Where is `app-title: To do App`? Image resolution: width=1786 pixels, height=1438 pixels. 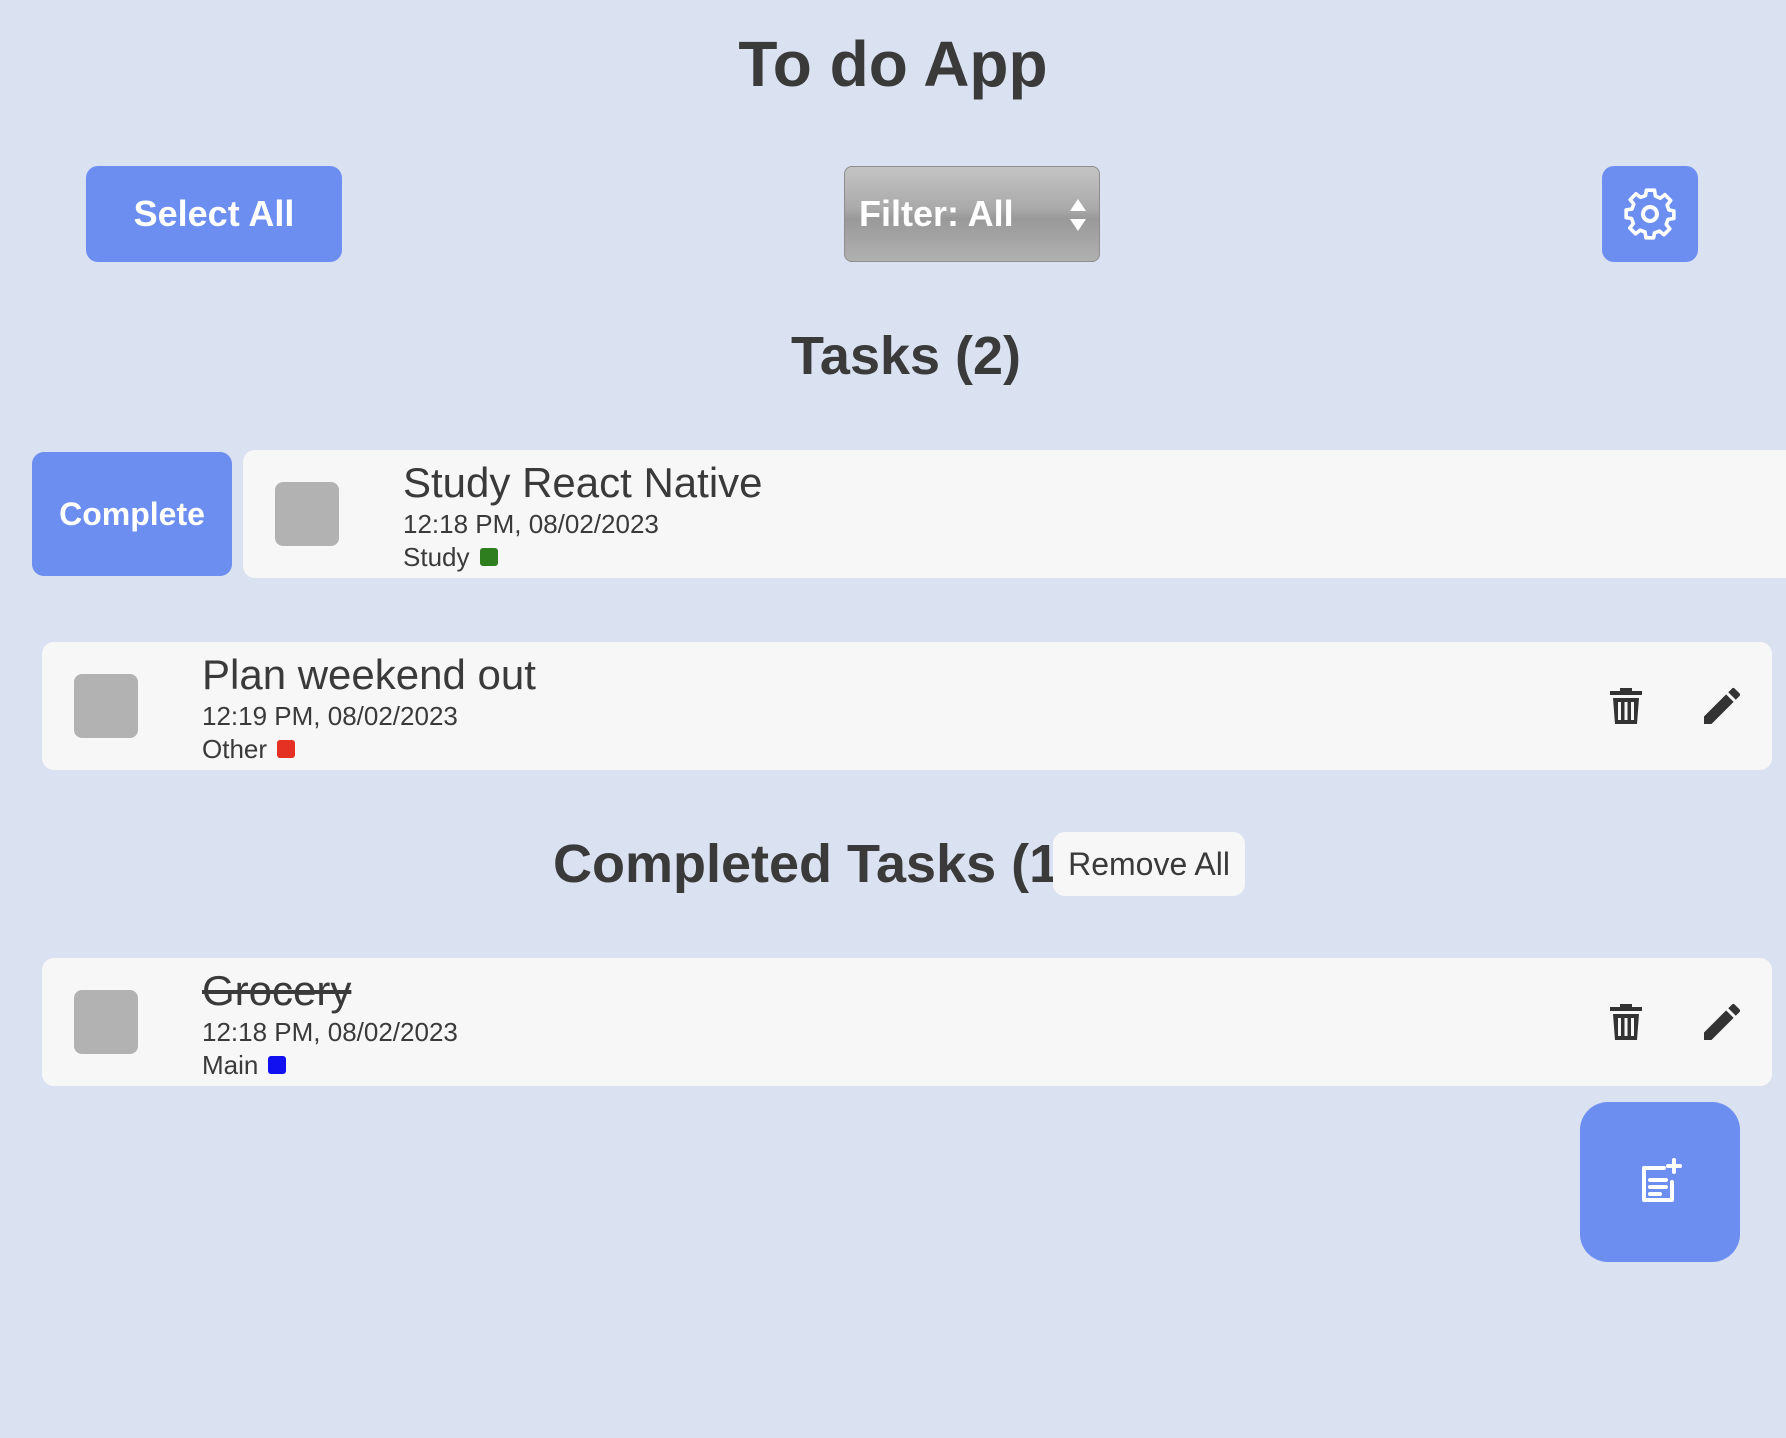 app-title: To do App is located at coordinates (893, 64).